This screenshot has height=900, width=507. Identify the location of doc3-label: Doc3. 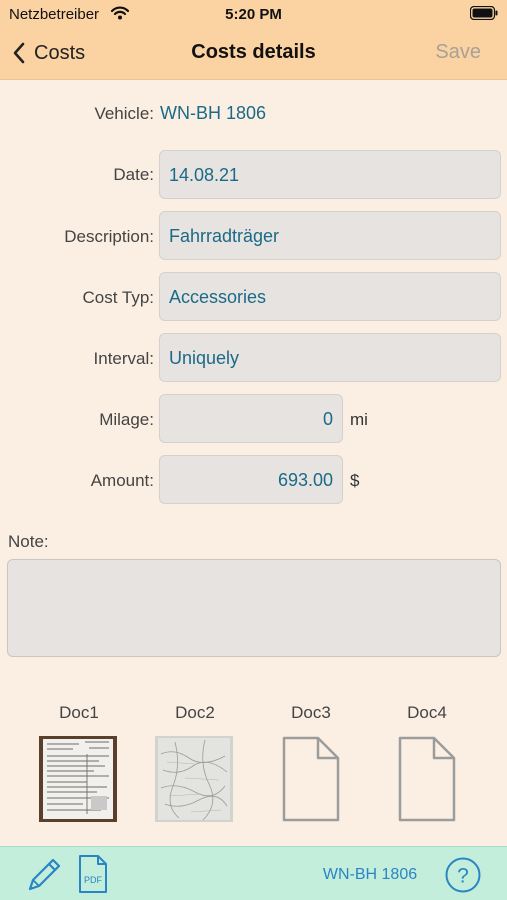
(311, 712).